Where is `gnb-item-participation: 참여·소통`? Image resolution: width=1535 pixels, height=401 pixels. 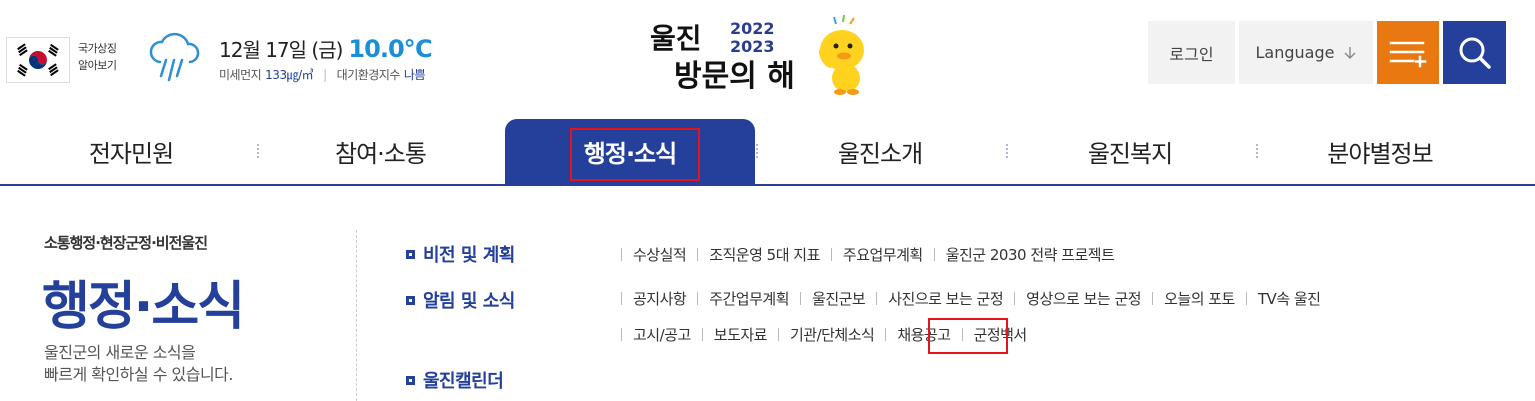 gnb-item-participation: 참여·소통 is located at coordinates (380, 151).